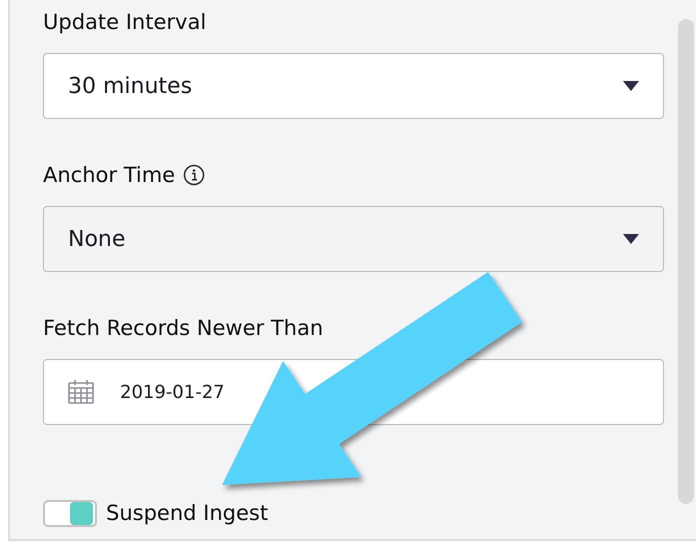 This screenshot has height=544, width=696. I want to click on field-label: Fetch Records Newer Than, so click(183, 328).